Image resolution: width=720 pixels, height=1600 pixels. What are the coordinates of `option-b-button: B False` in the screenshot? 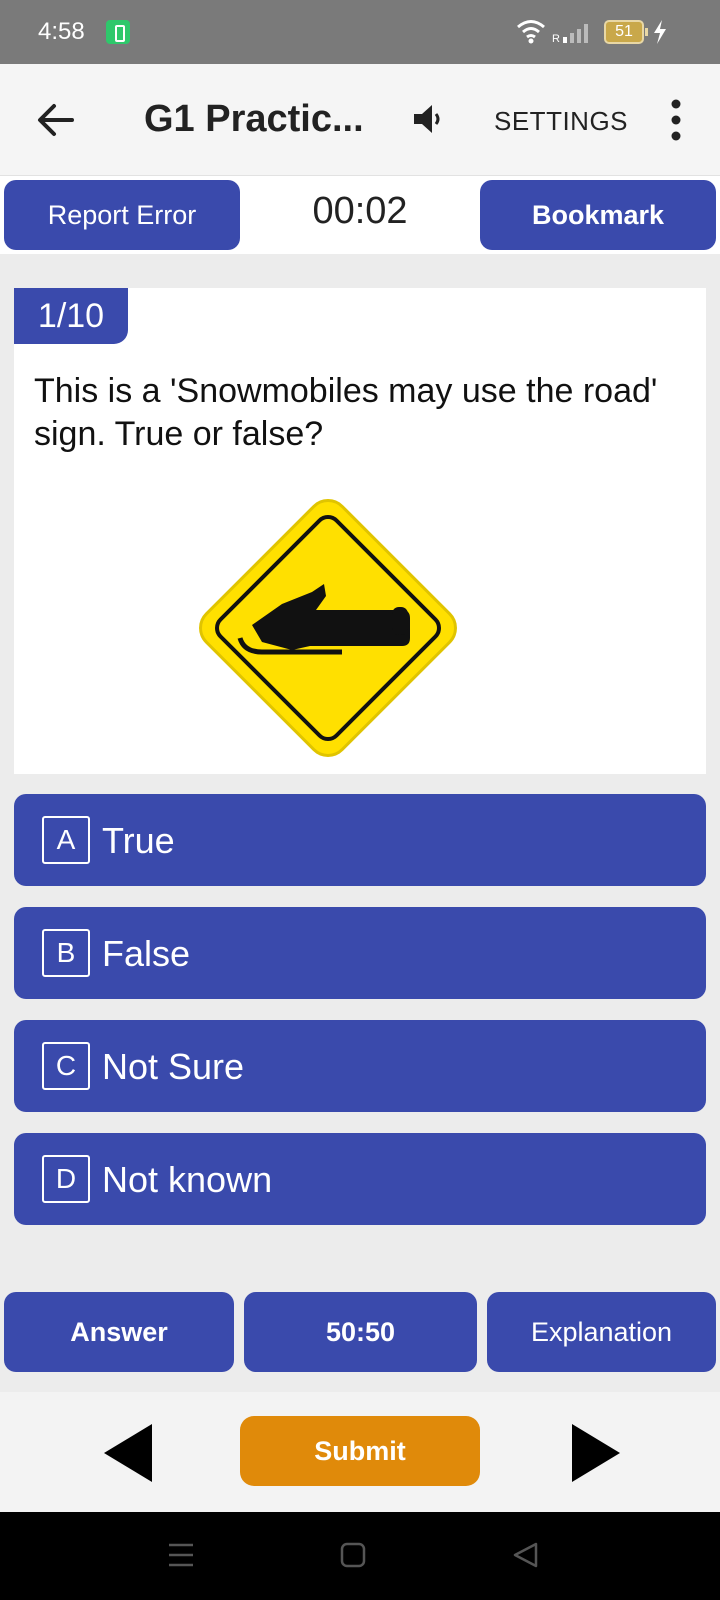 It's located at (360, 953).